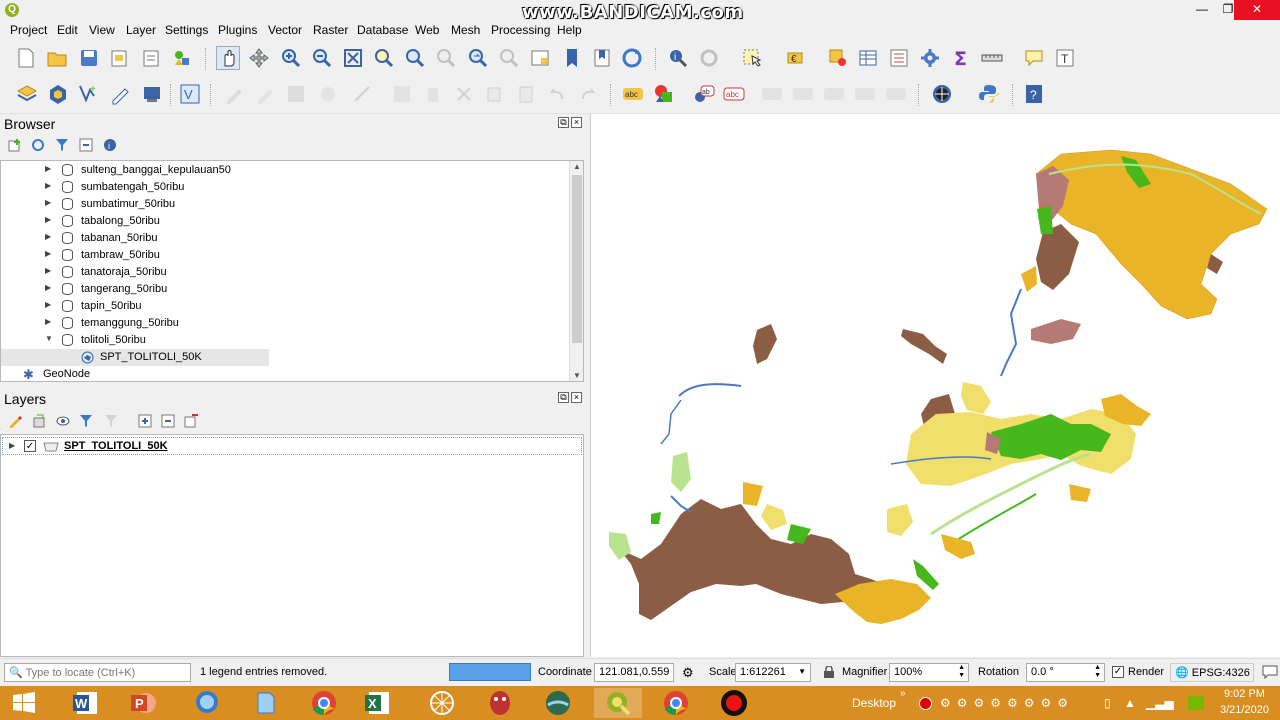 The height and width of the screenshot is (720, 1280). What do you see at coordinates (772, 94) in the screenshot?
I see `show-hide-labels-icon` at bounding box center [772, 94].